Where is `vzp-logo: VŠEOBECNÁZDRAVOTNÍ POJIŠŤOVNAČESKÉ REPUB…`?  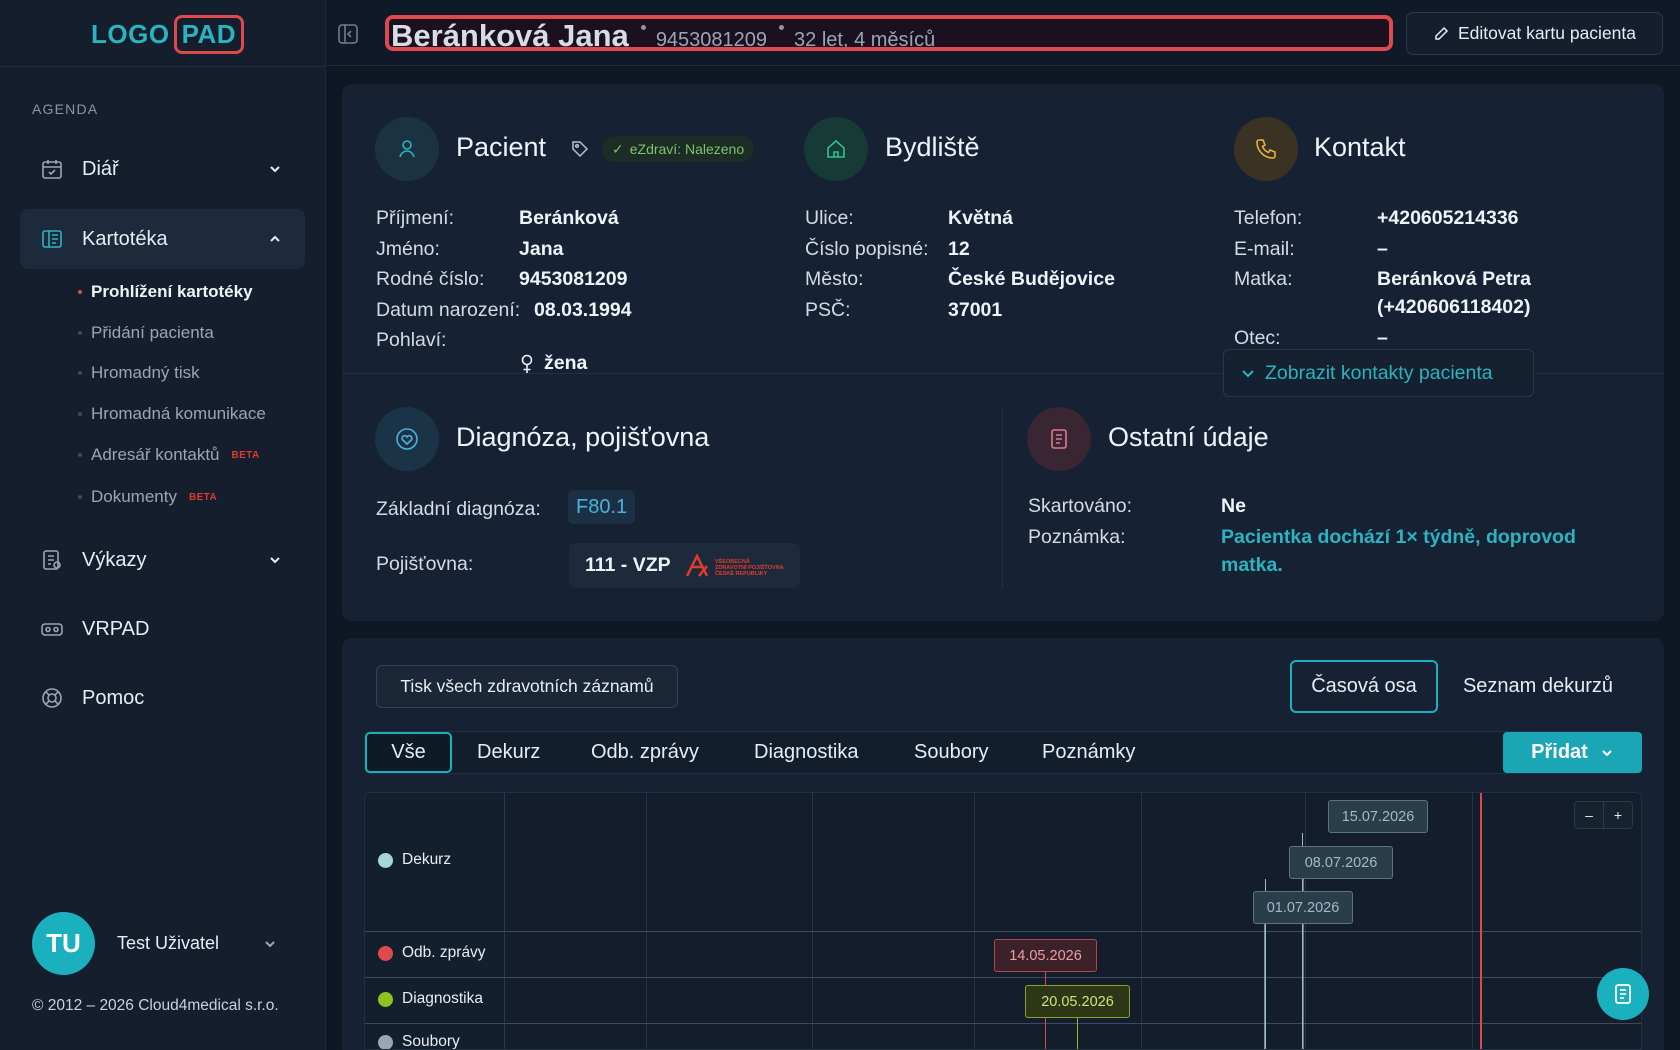
vzp-logo: VŠEOBECNÁZDRAVOTNÍ POJIŠŤOVNAČESKÉ REPUB… is located at coordinates (734, 564).